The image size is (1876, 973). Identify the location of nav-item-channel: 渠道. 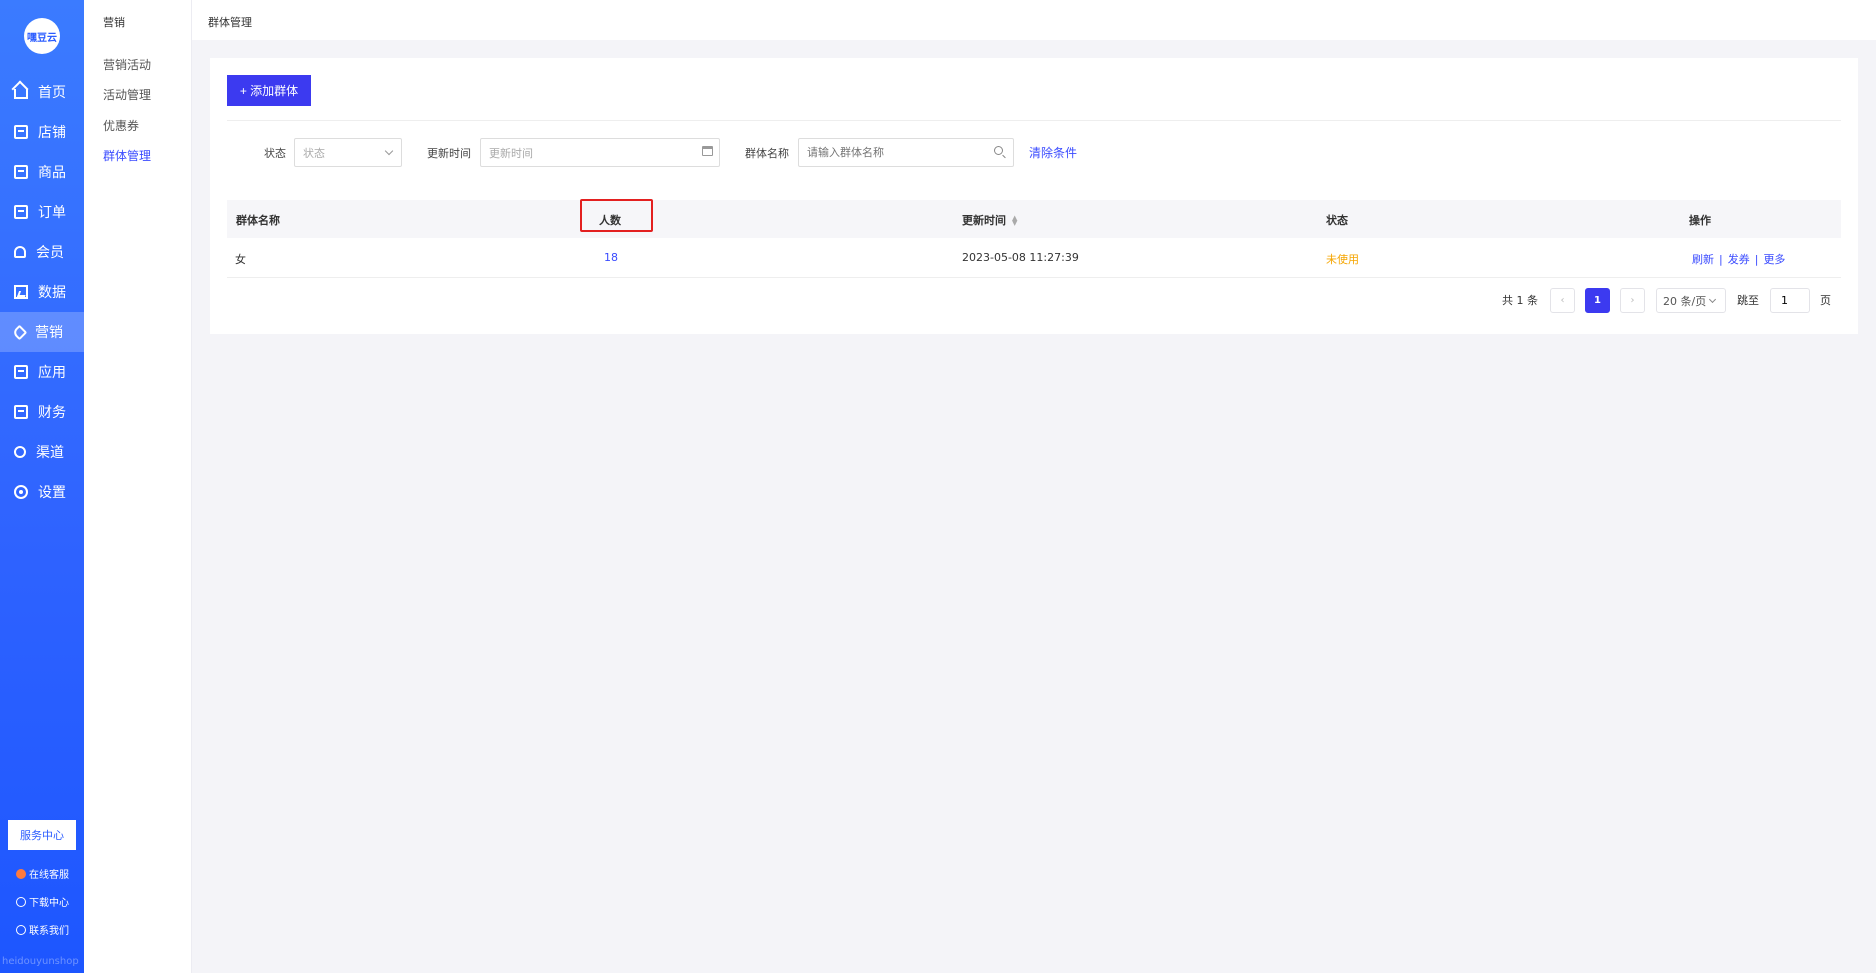
(42, 452).